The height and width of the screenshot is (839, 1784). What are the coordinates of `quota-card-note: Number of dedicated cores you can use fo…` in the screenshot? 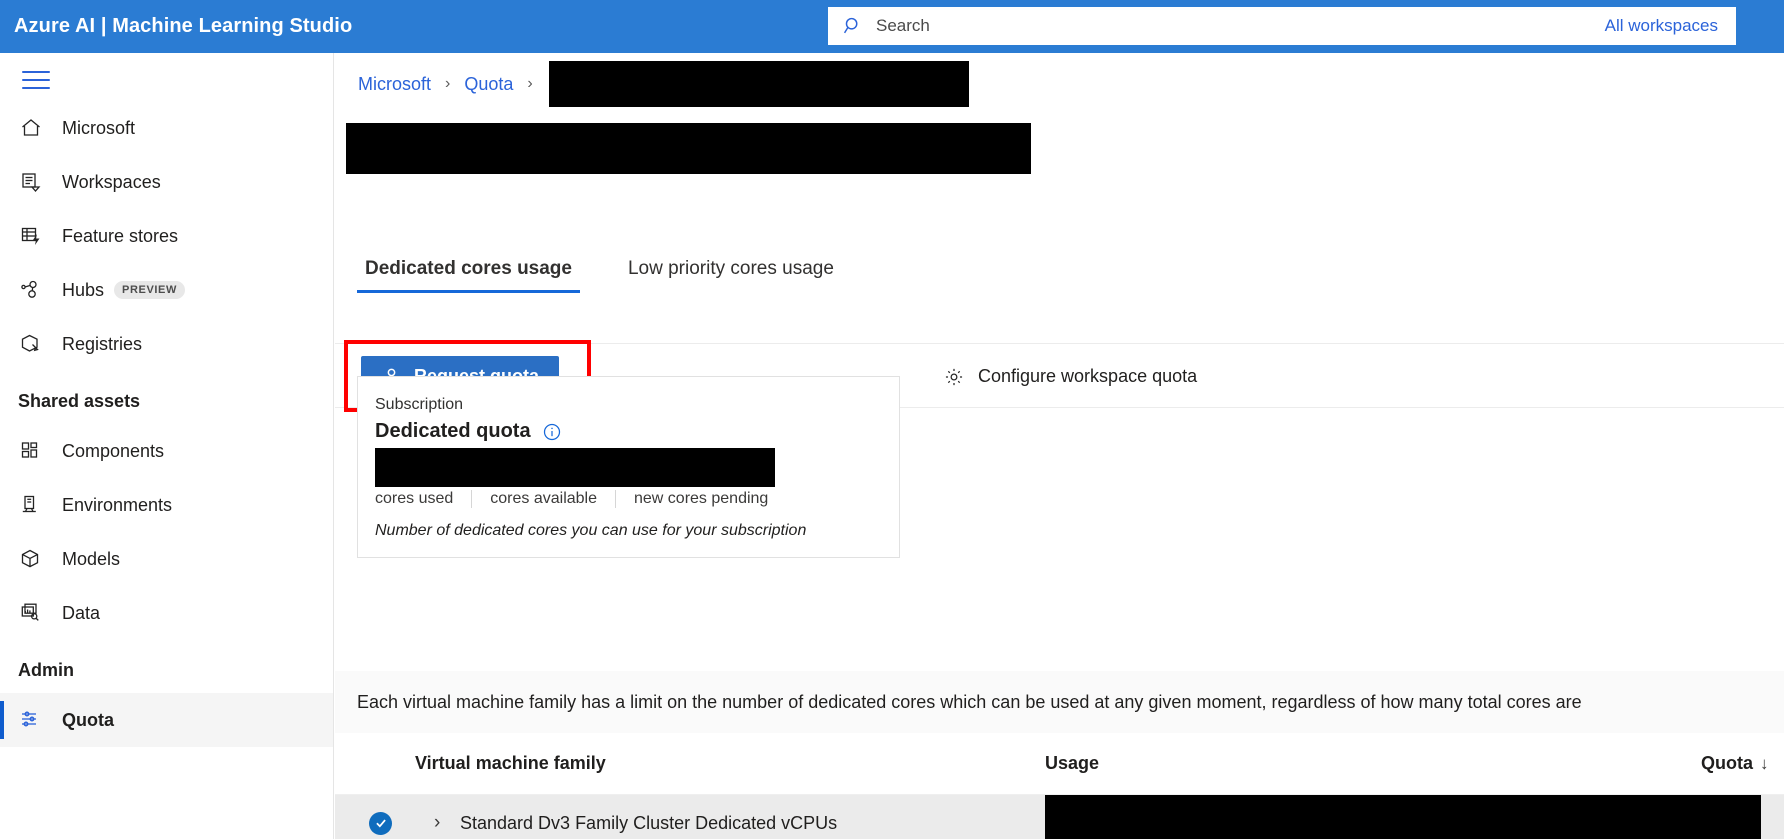 It's located at (591, 530).